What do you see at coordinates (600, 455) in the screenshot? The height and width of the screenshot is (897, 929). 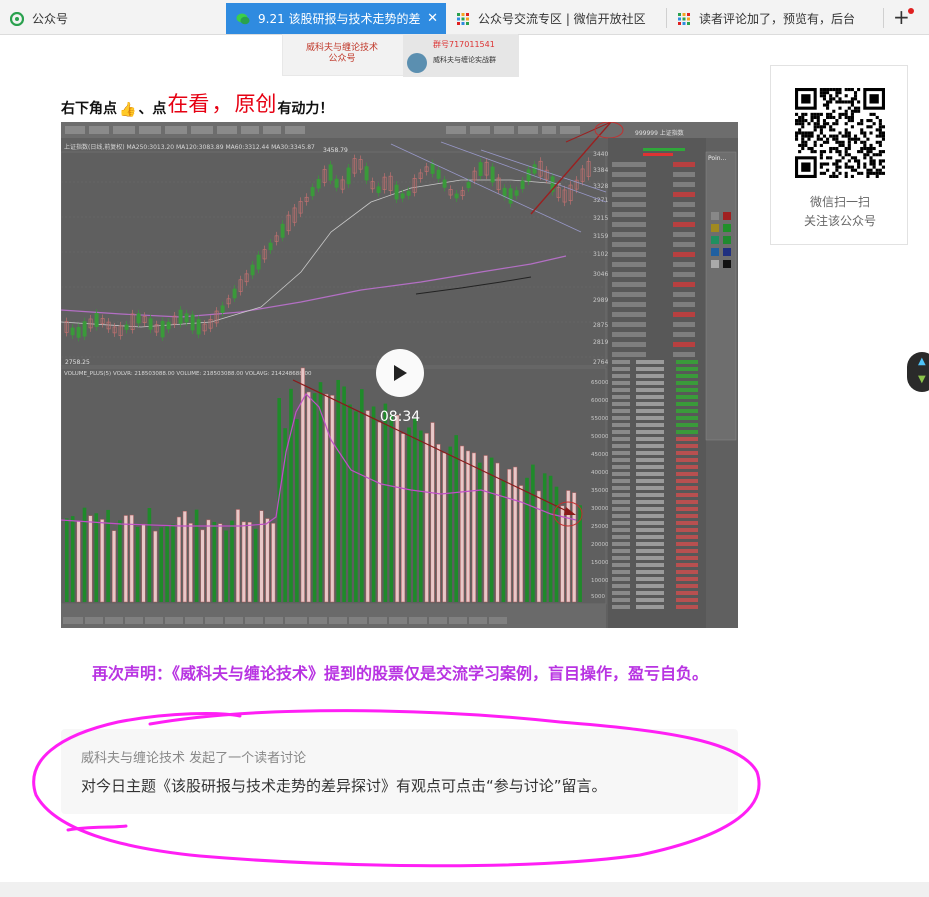 I see `svg-text: 45000` at bounding box center [600, 455].